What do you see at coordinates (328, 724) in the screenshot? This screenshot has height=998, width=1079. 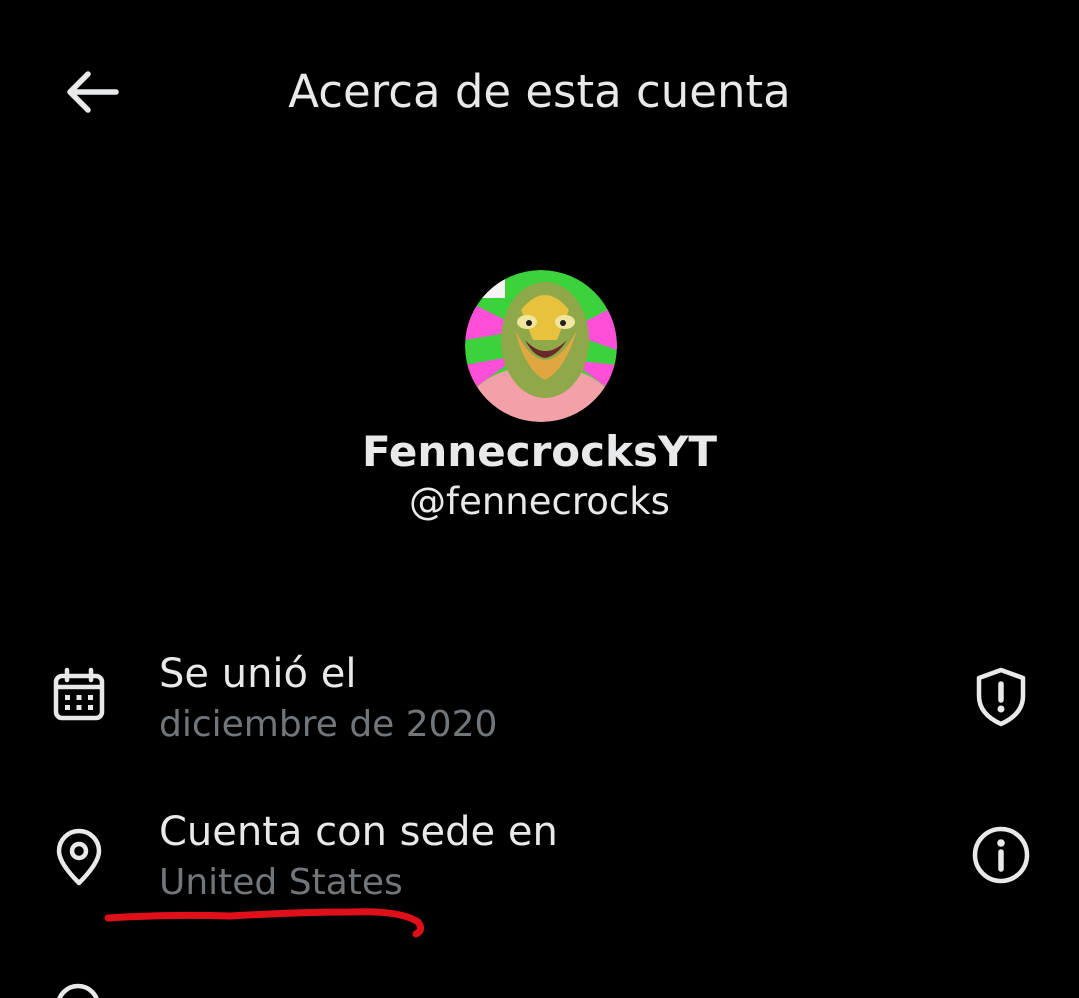 I see `joined-date-value: diciembre de 2020` at bounding box center [328, 724].